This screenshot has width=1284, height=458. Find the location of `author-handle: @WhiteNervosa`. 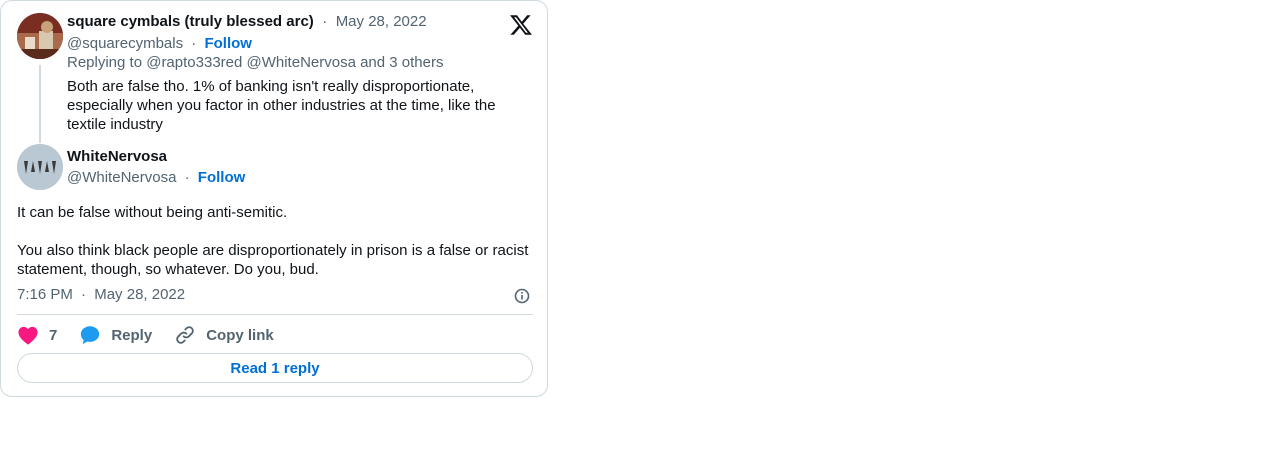

author-handle: @WhiteNervosa is located at coordinates (121, 177).